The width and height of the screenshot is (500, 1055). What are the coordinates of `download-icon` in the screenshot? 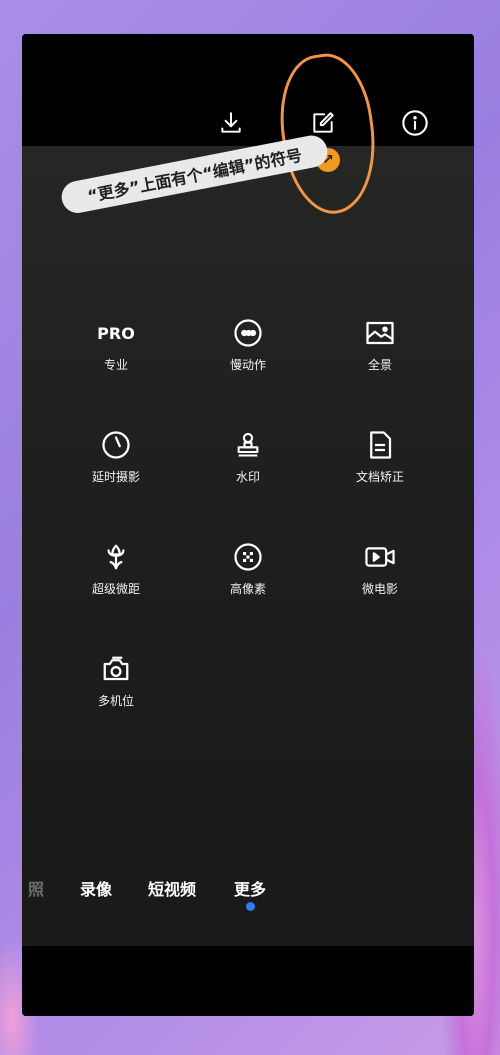 It's located at (231, 123).